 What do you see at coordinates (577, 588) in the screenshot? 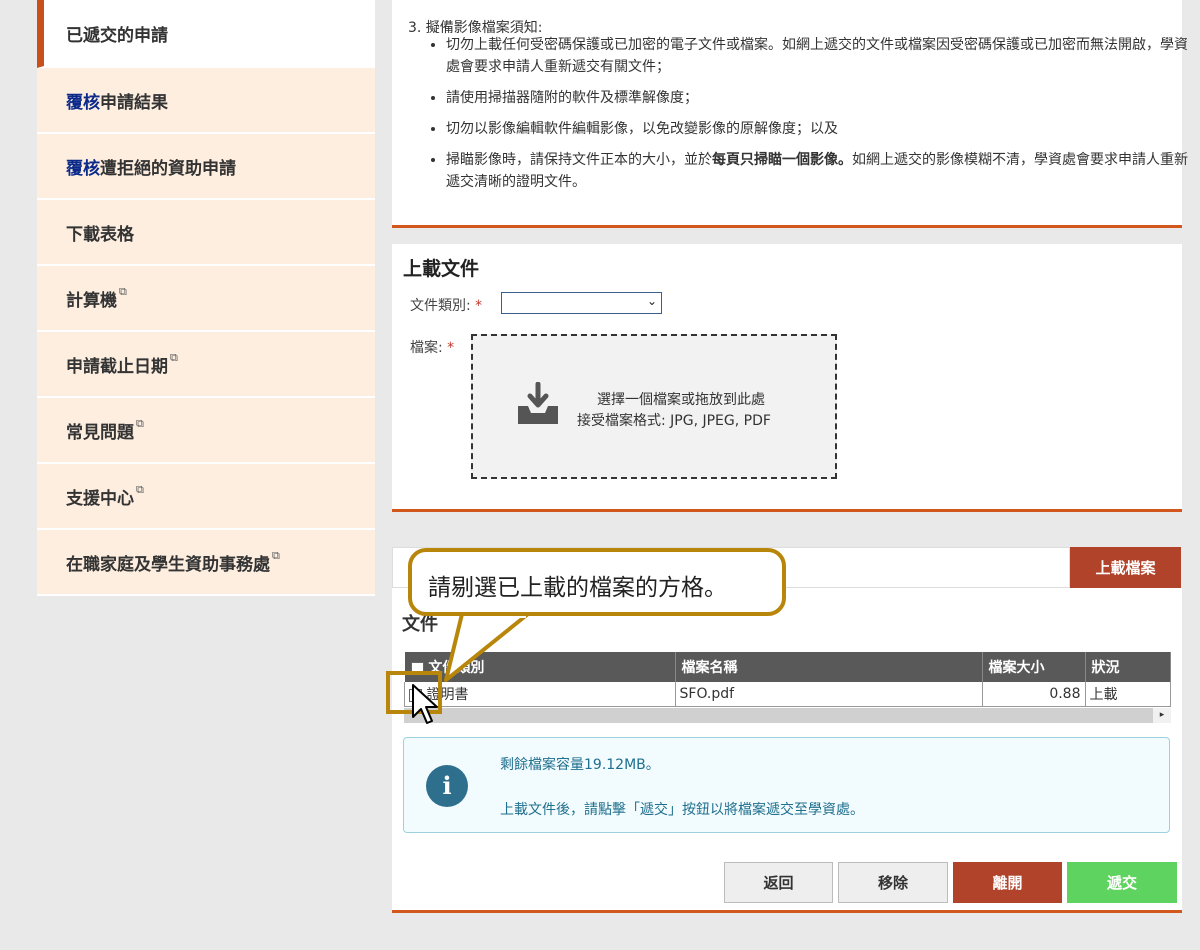
I see `callout-text: 請剔選已上載的檔案的方格。` at bounding box center [577, 588].